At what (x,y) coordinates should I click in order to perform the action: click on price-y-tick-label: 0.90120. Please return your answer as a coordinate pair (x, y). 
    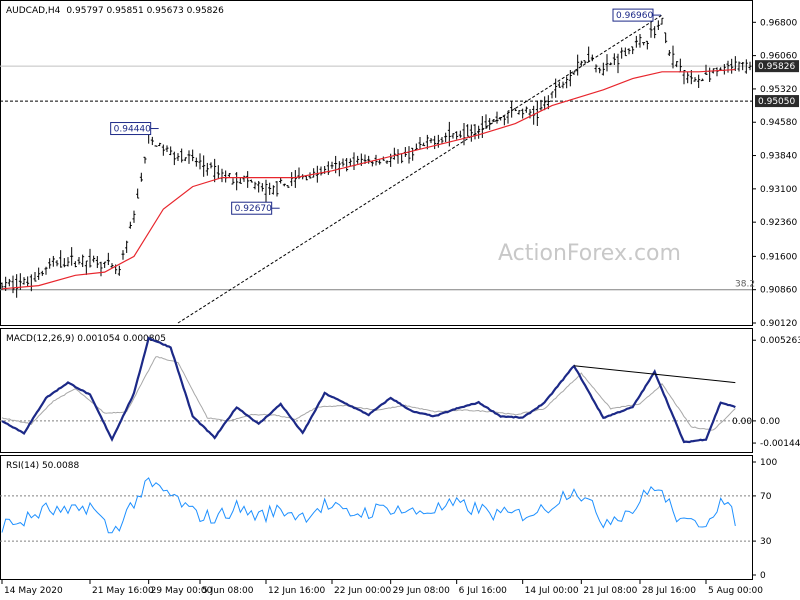
    Looking at the image, I should click on (778, 324).